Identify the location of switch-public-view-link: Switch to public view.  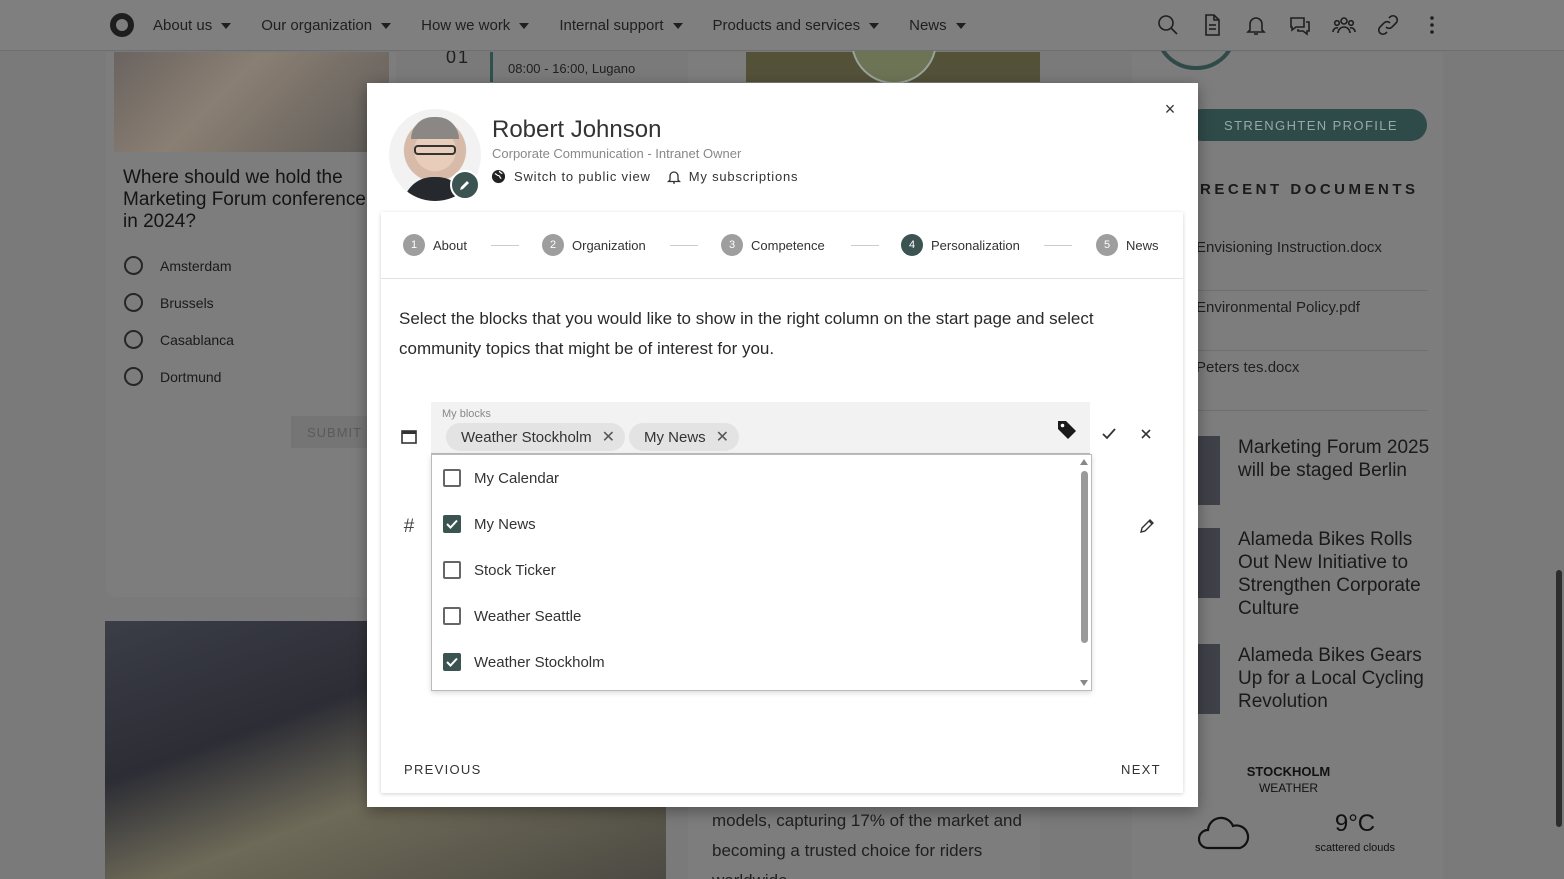
(571, 176).